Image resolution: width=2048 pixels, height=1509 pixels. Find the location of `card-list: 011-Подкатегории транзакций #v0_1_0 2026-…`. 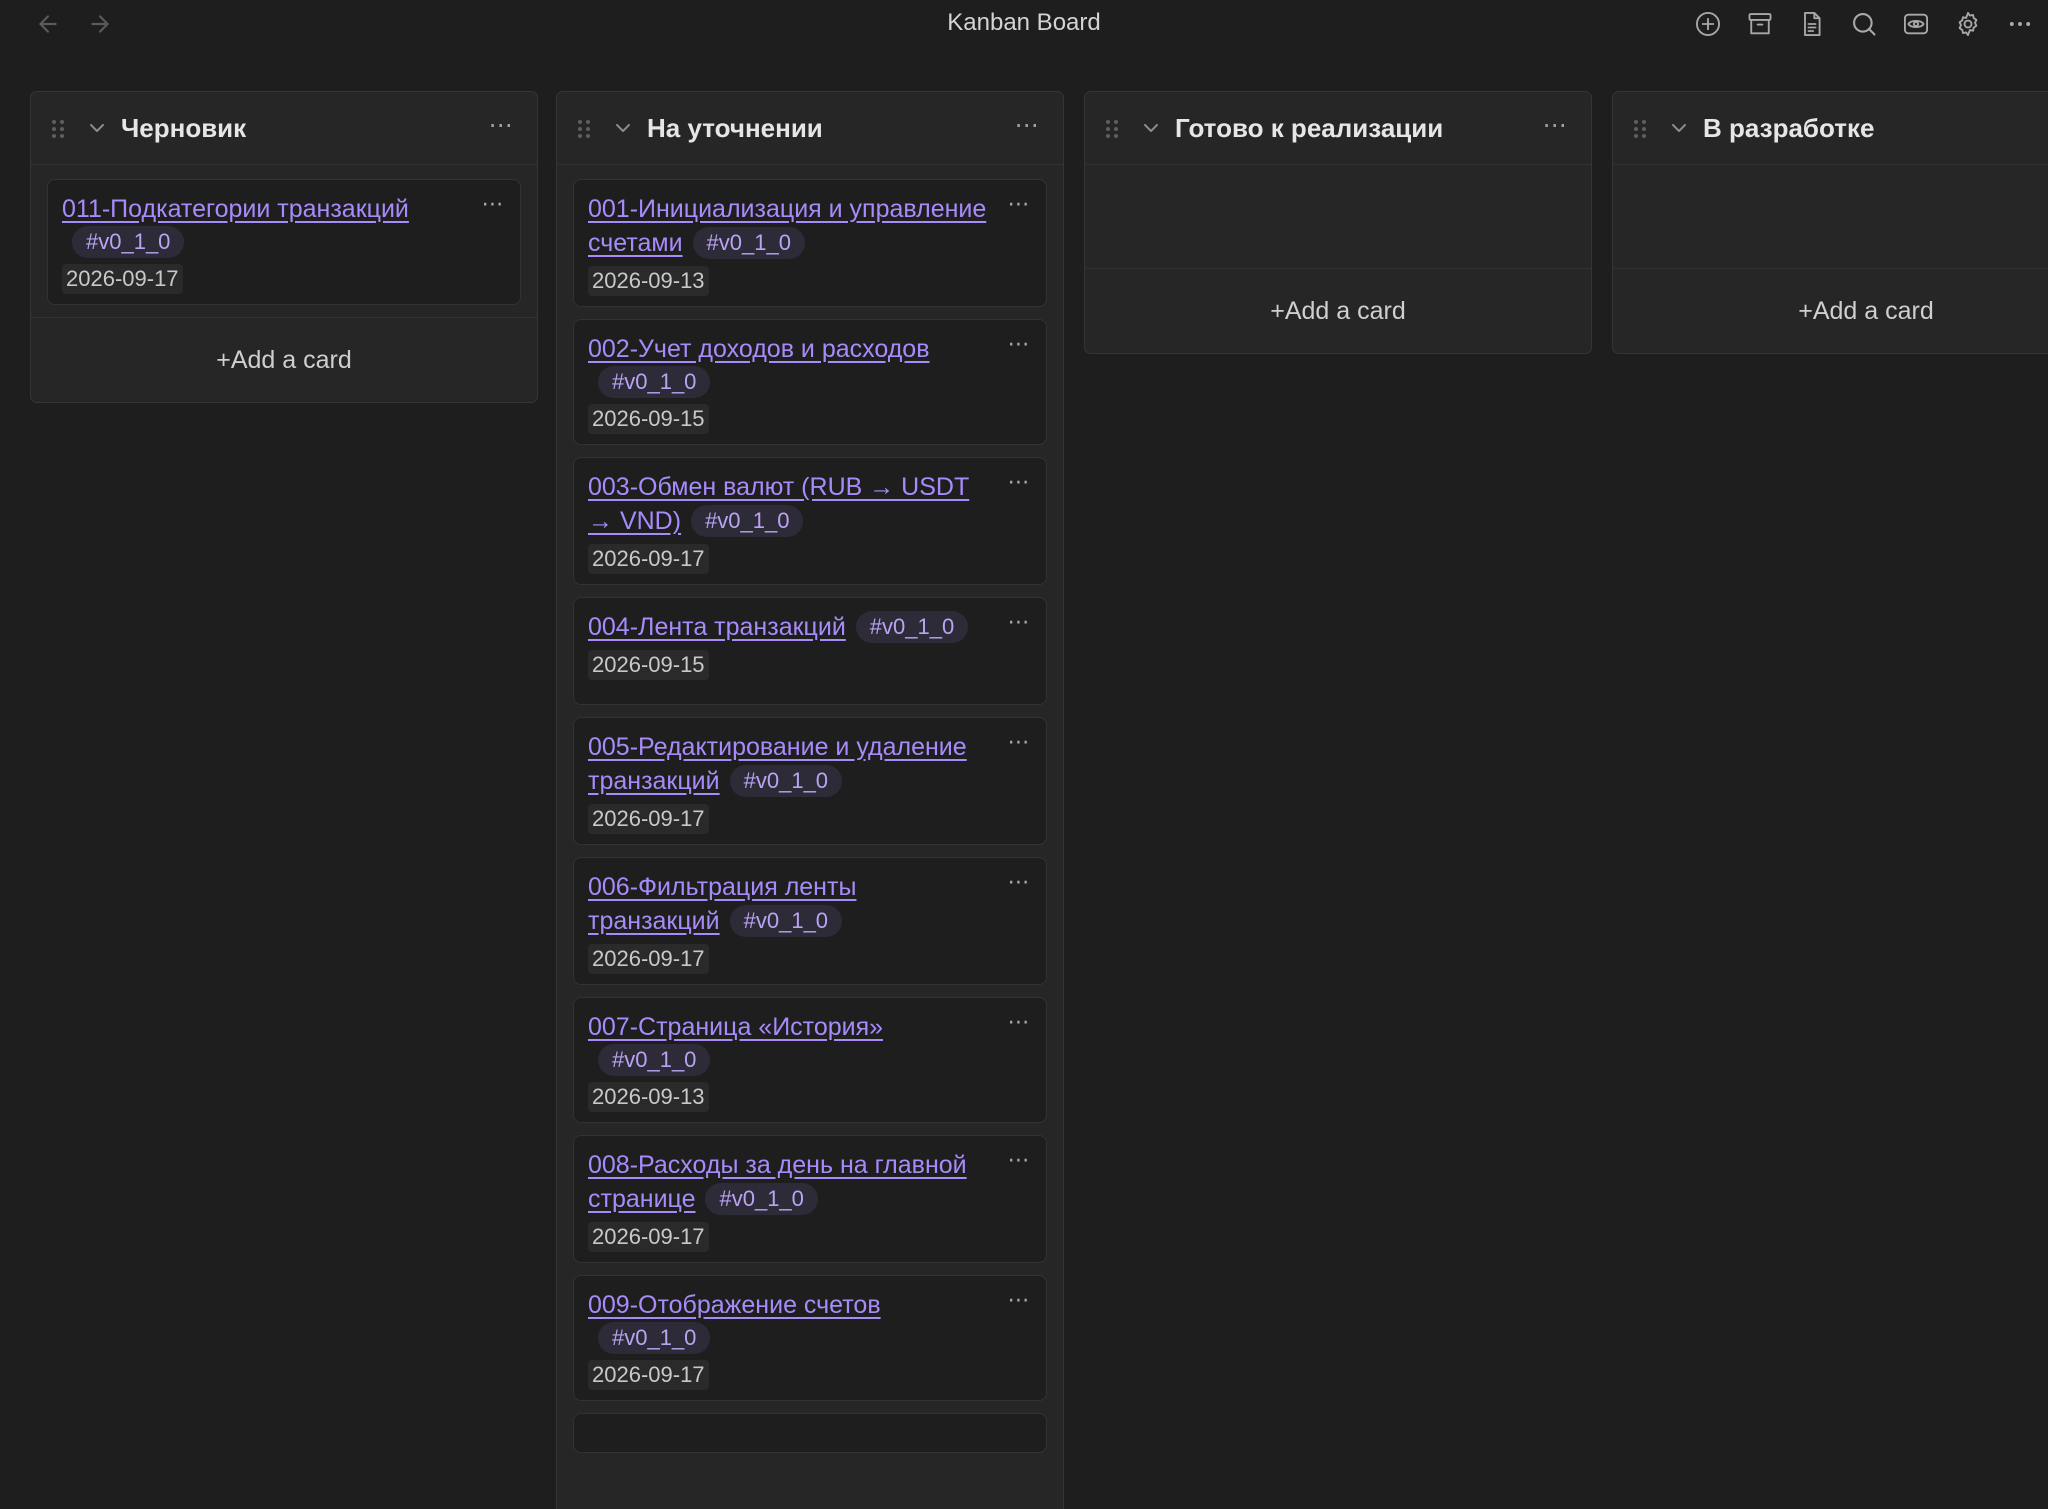

card-list: 011-Подкатегории транзакций #v0_1_0 2026-… is located at coordinates (284, 235).